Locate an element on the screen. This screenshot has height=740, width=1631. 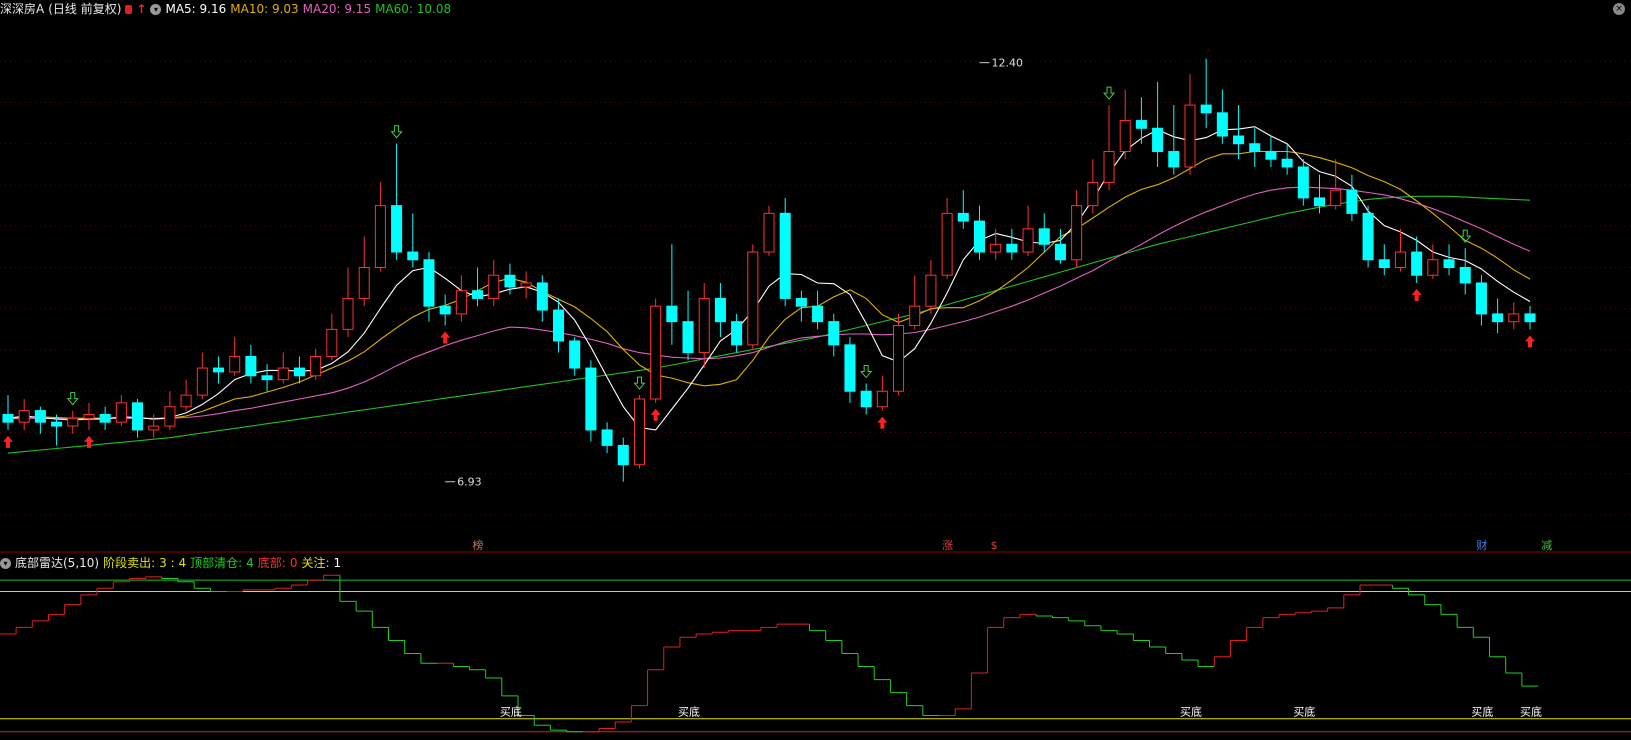
stage-sell-value: 3 : 4 is located at coordinates (173, 563).